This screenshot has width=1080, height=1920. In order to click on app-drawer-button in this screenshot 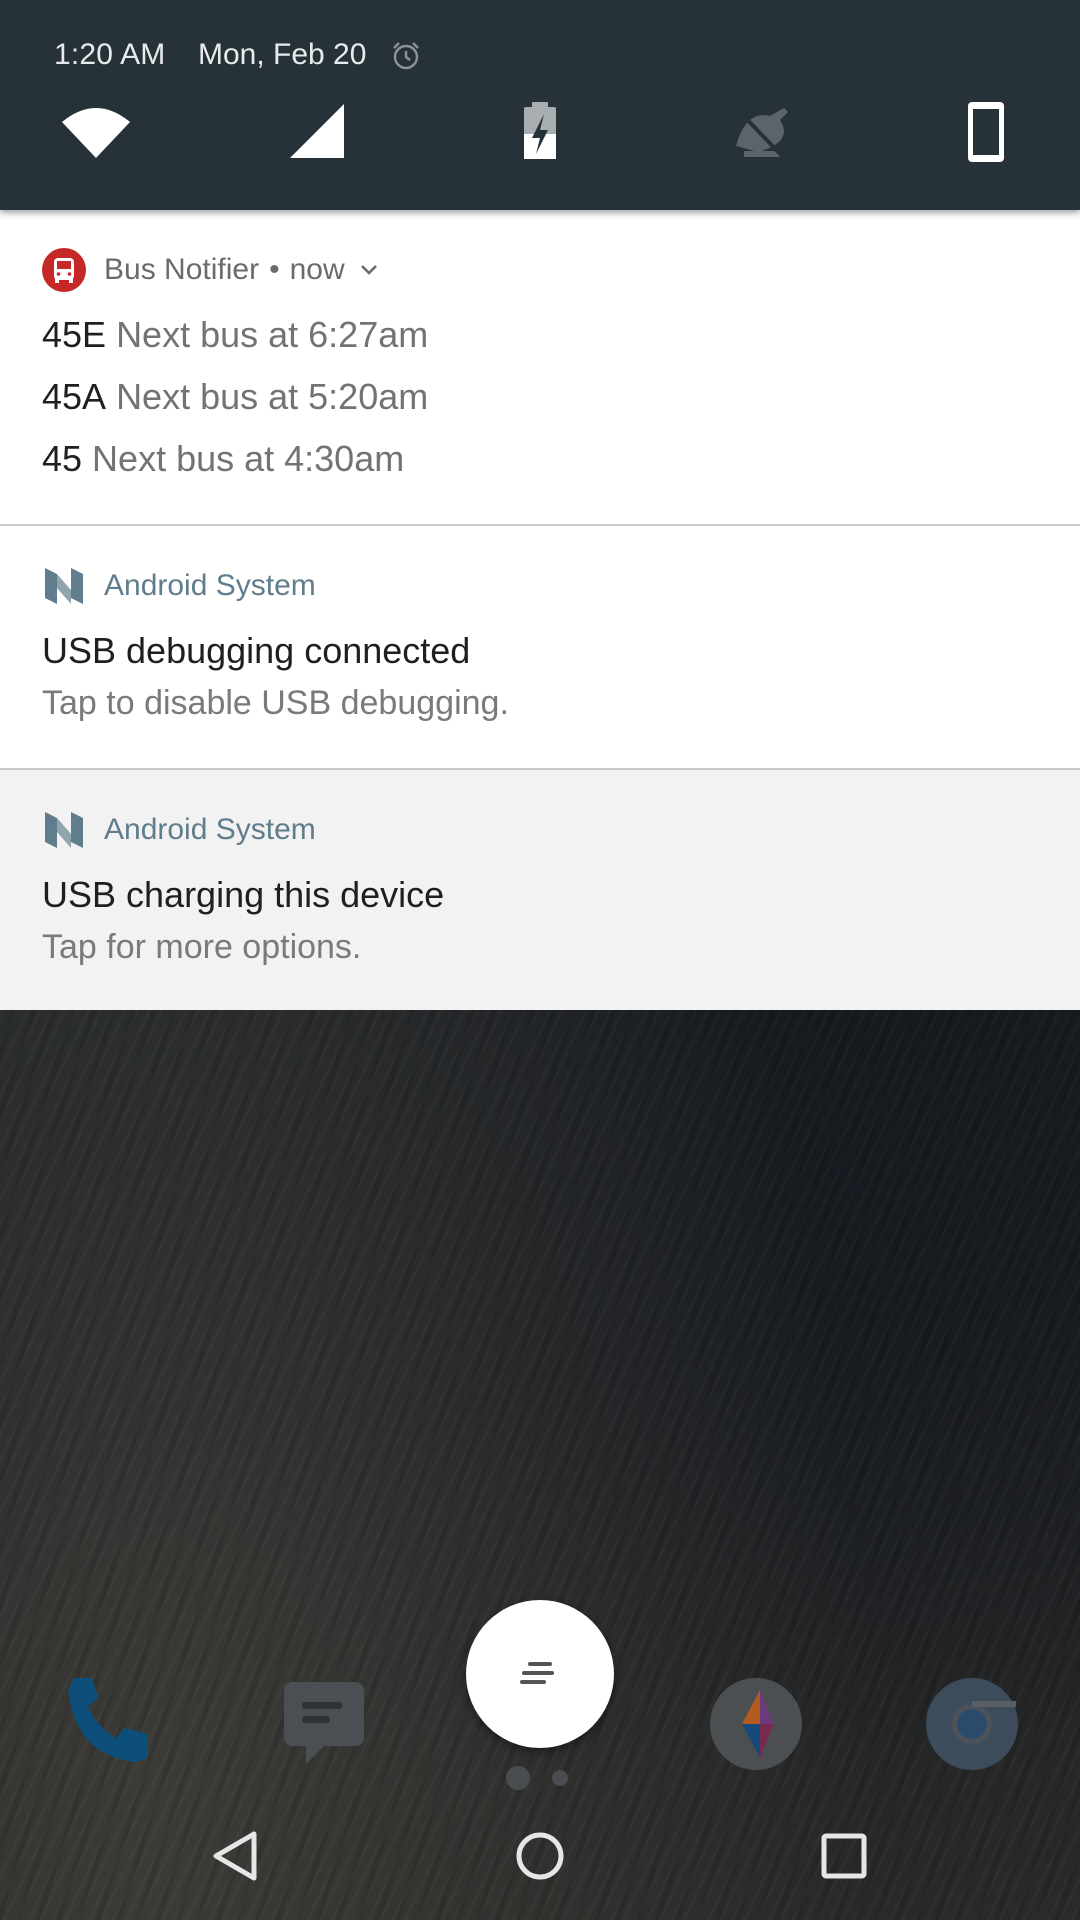, I will do `click(540, 1674)`.